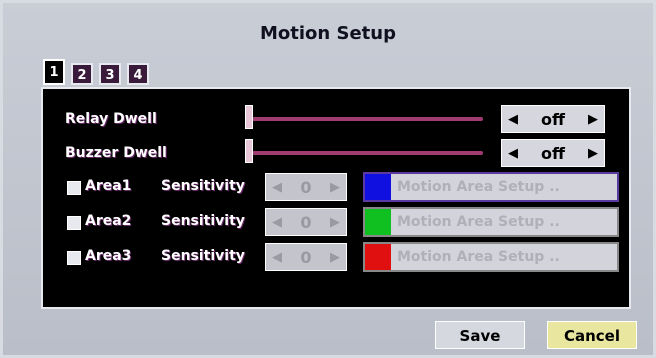 This screenshot has height=358, width=656. I want to click on area3-sensitivity-spinner: ◀ 0 ▶, so click(306, 257).